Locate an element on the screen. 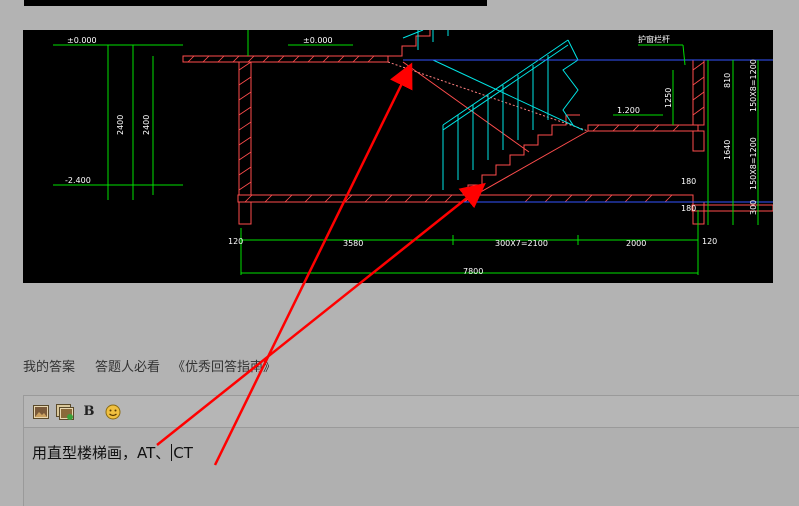  emoji-icon is located at coordinates (113, 412).